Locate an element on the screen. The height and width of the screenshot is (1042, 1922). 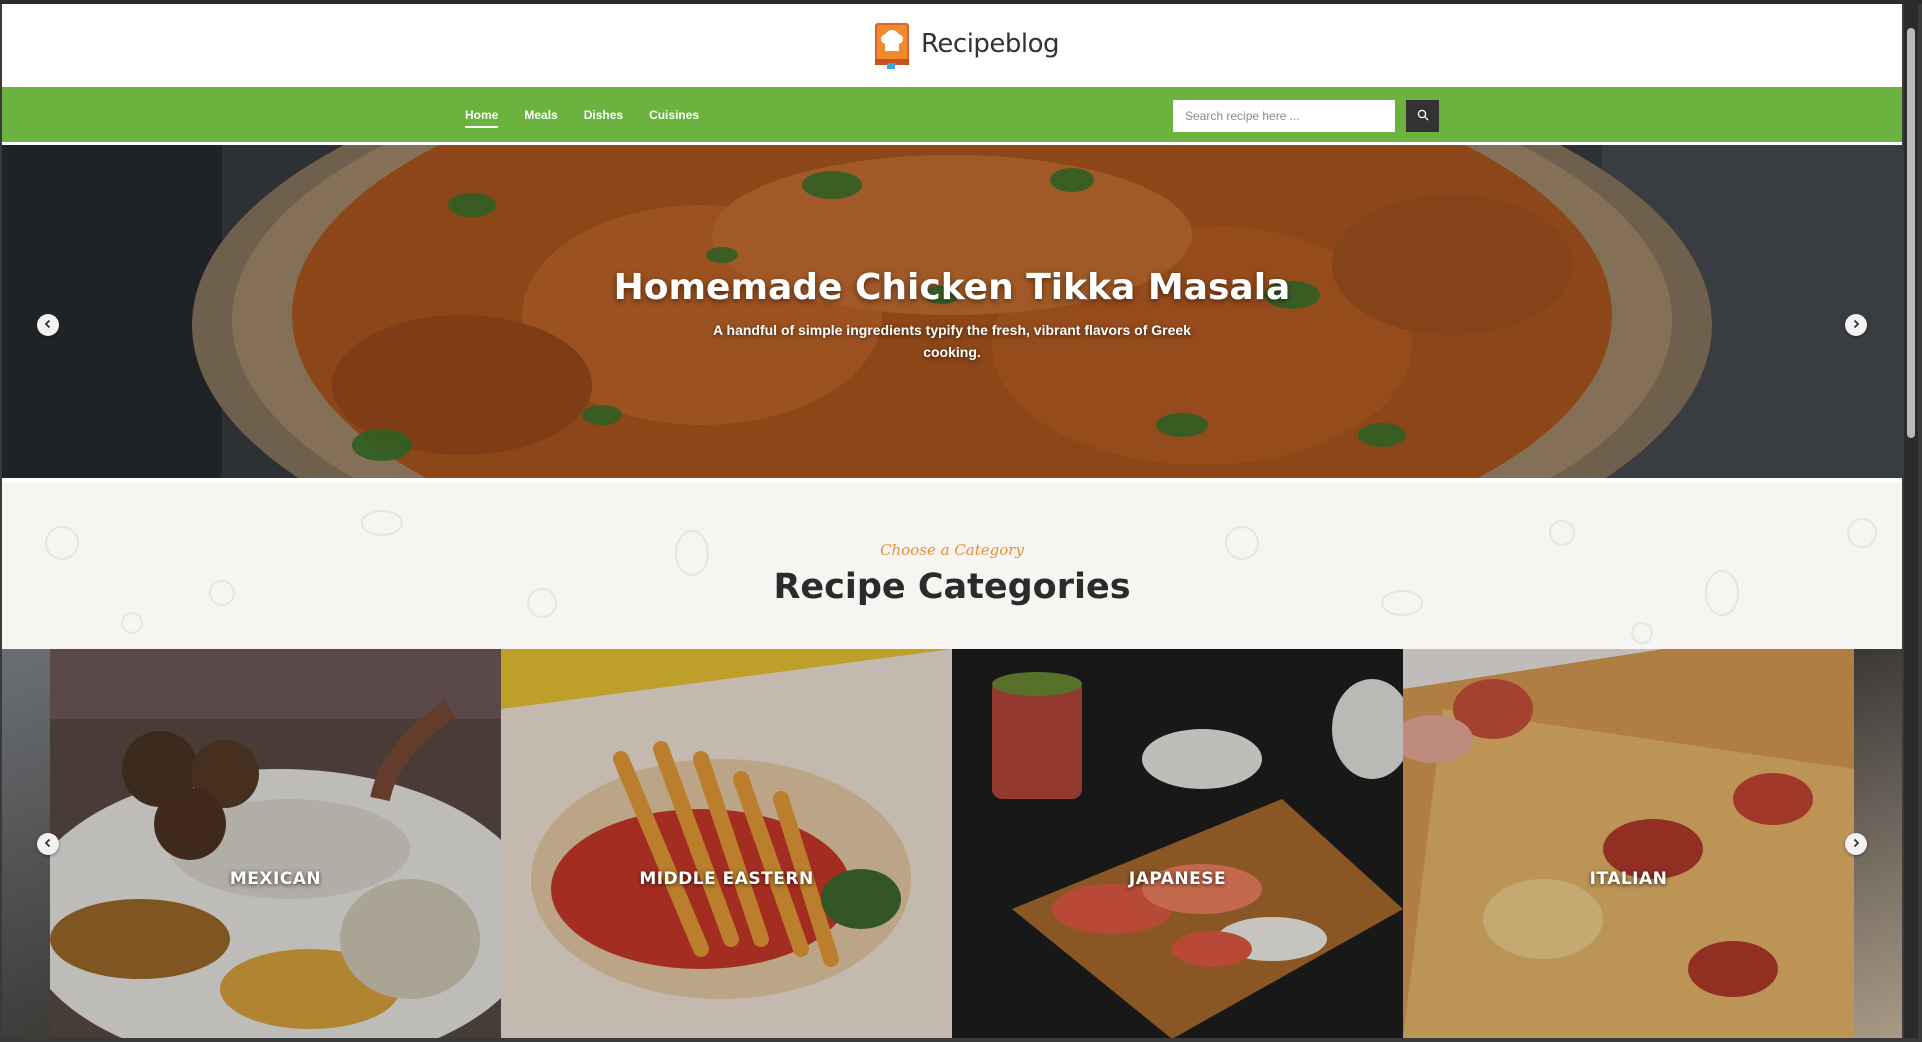
category-label-japanese: JAPANESE is located at coordinates (1177, 879).